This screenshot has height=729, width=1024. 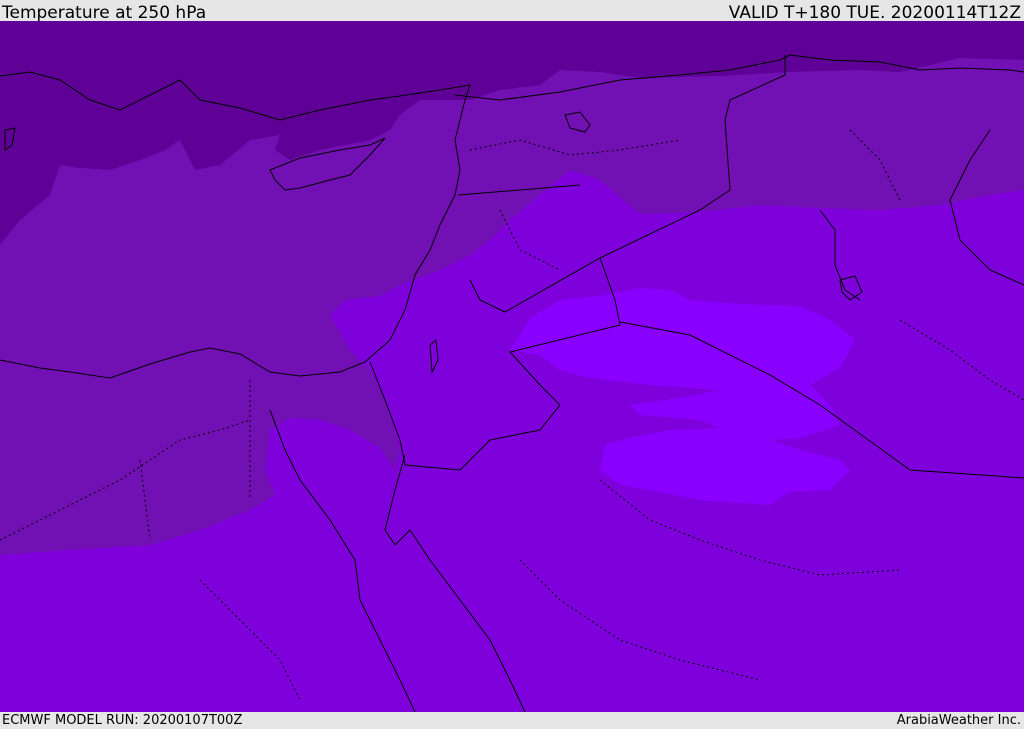 I want to click on model-run-label: ECMWF MODEL RUN: 20200107T00Z, so click(x=122, y=720).